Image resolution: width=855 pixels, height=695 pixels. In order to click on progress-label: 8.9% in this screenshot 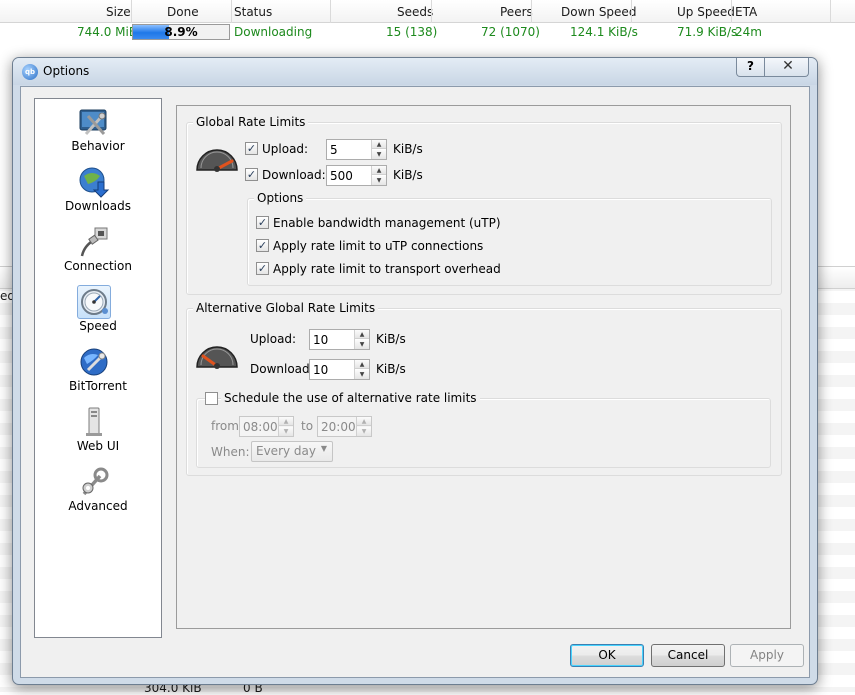, I will do `click(181, 32)`.